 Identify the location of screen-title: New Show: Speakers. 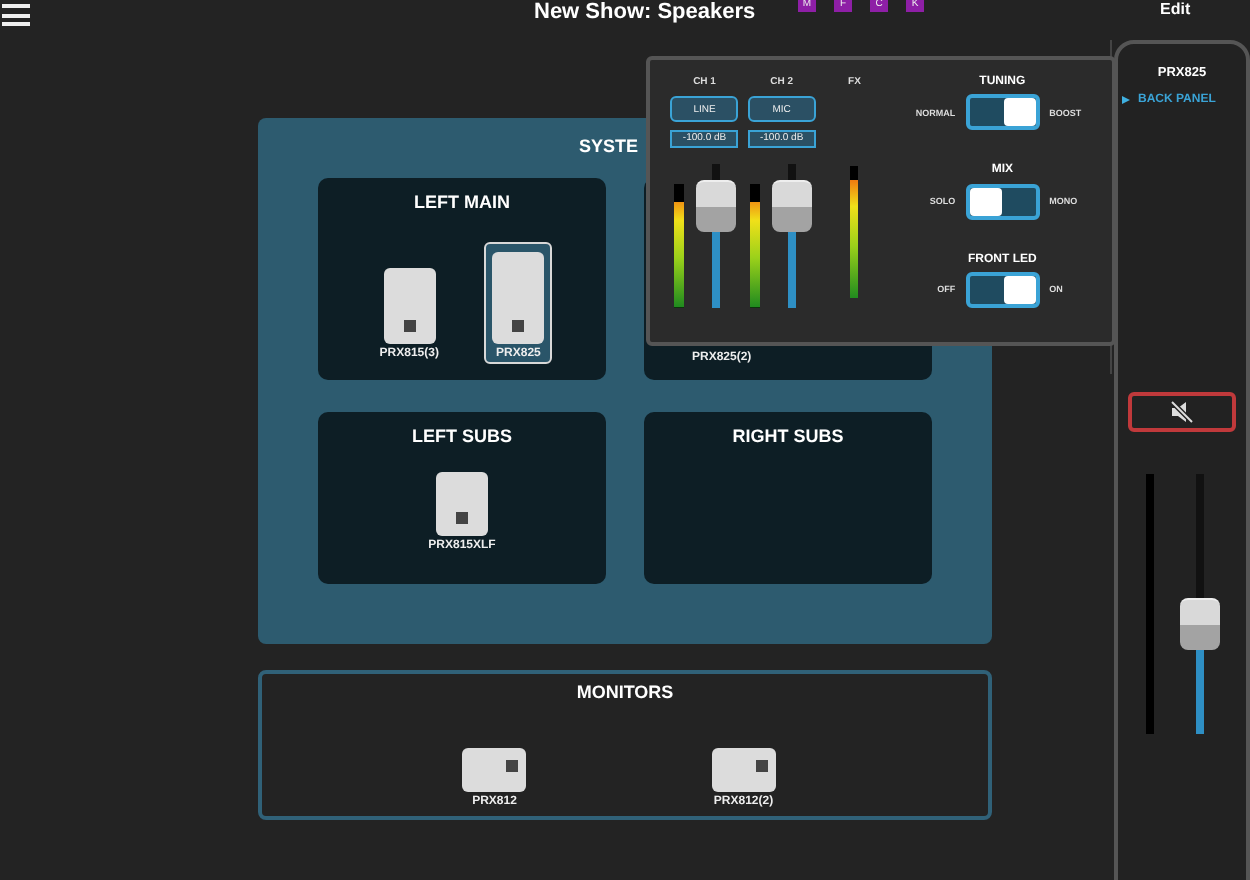
(645, 12).